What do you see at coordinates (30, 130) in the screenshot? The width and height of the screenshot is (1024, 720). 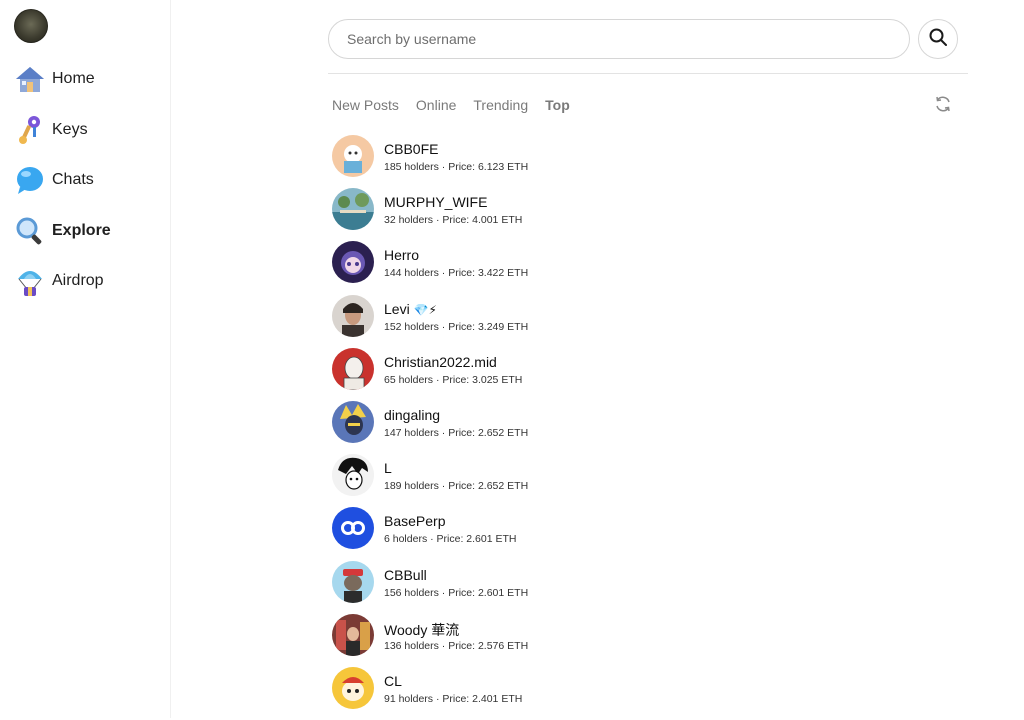 I see `key-icon` at bounding box center [30, 130].